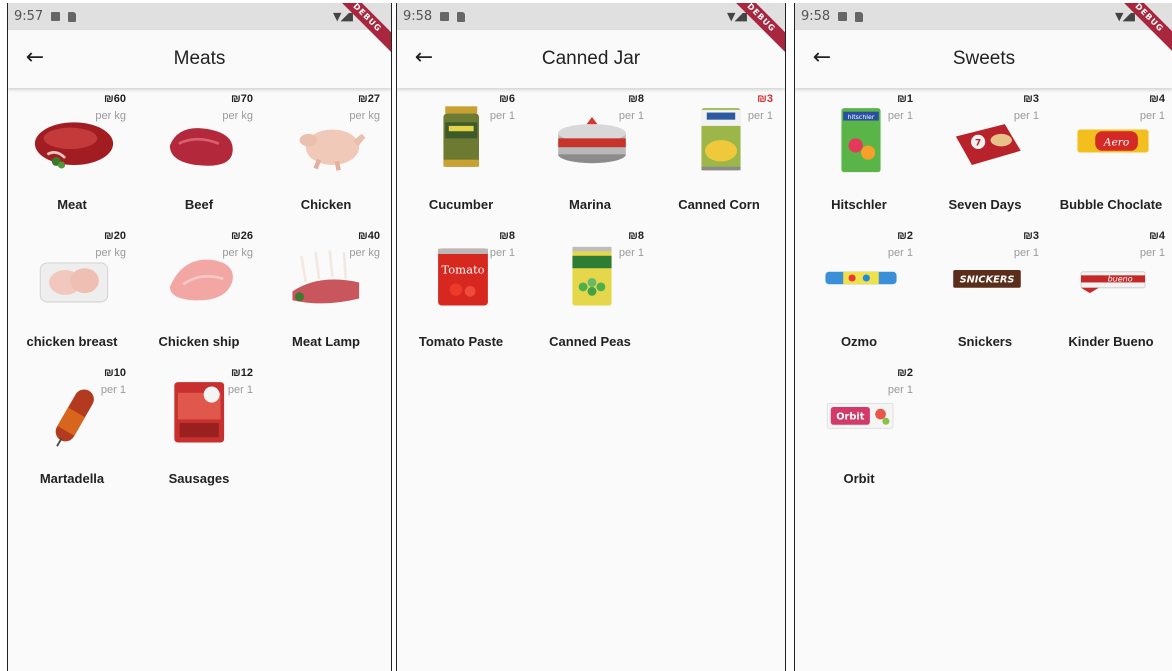 The height and width of the screenshot is (671, 1172). What do you see at coordinates (115, 99) in the screenshot?
I see `product-price: ₪60` at bounding box center [115, 99].